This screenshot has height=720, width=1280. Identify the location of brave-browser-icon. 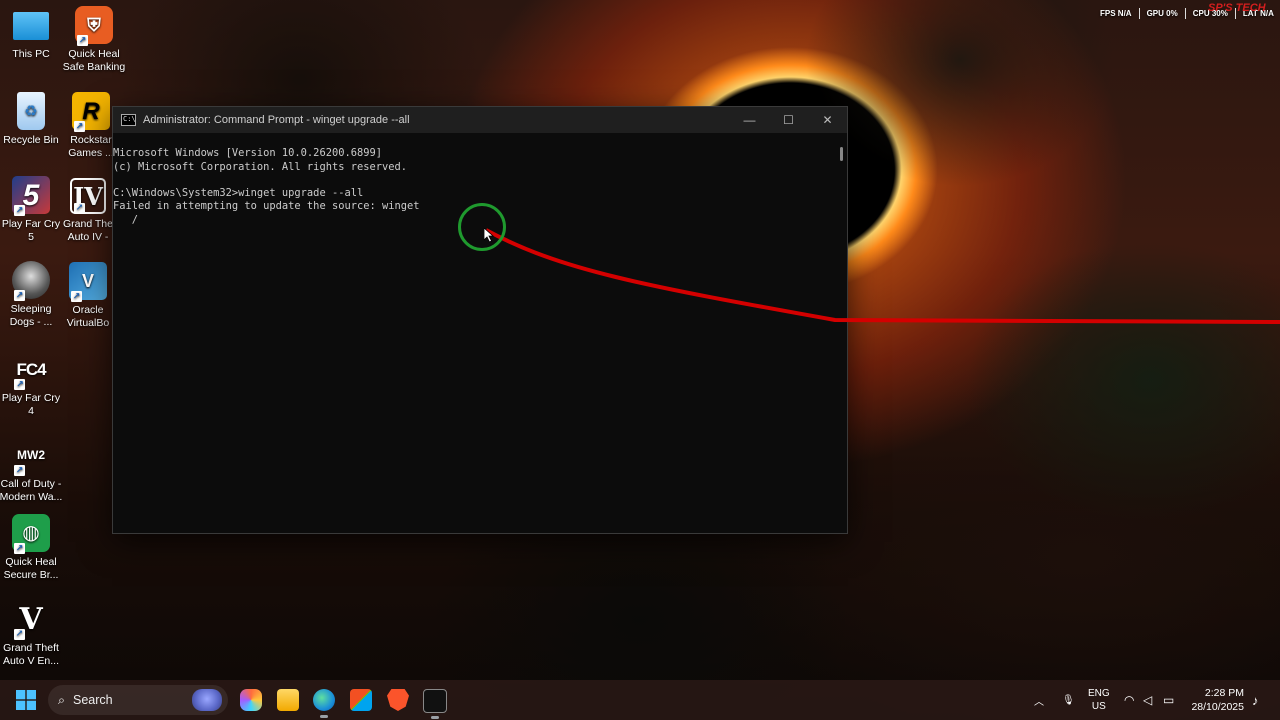
(398, 700).